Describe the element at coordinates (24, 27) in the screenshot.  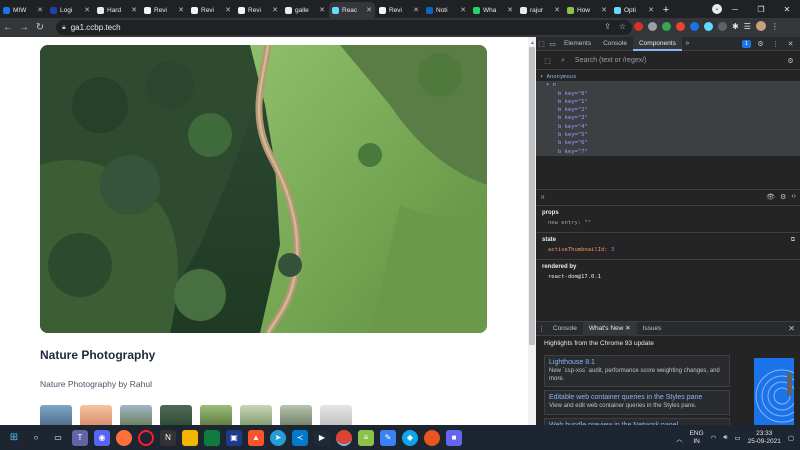
I see `forward-icon: →` at that location.